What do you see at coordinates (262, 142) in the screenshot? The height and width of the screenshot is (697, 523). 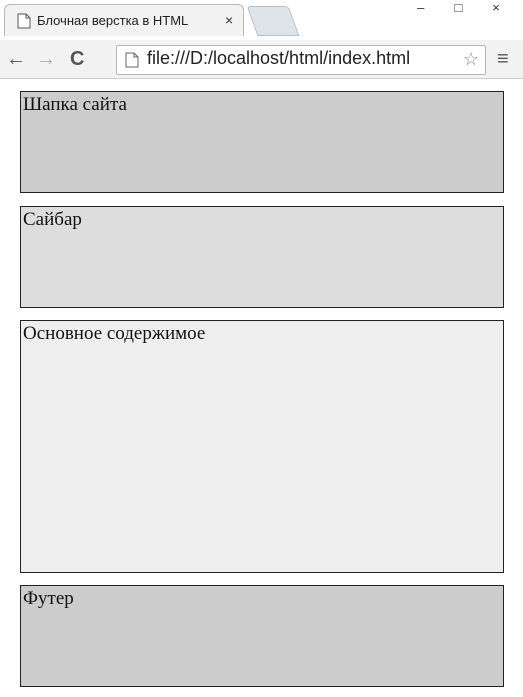 I see `site-header-block: Шапка сайта` at bounding box center [262, 142].